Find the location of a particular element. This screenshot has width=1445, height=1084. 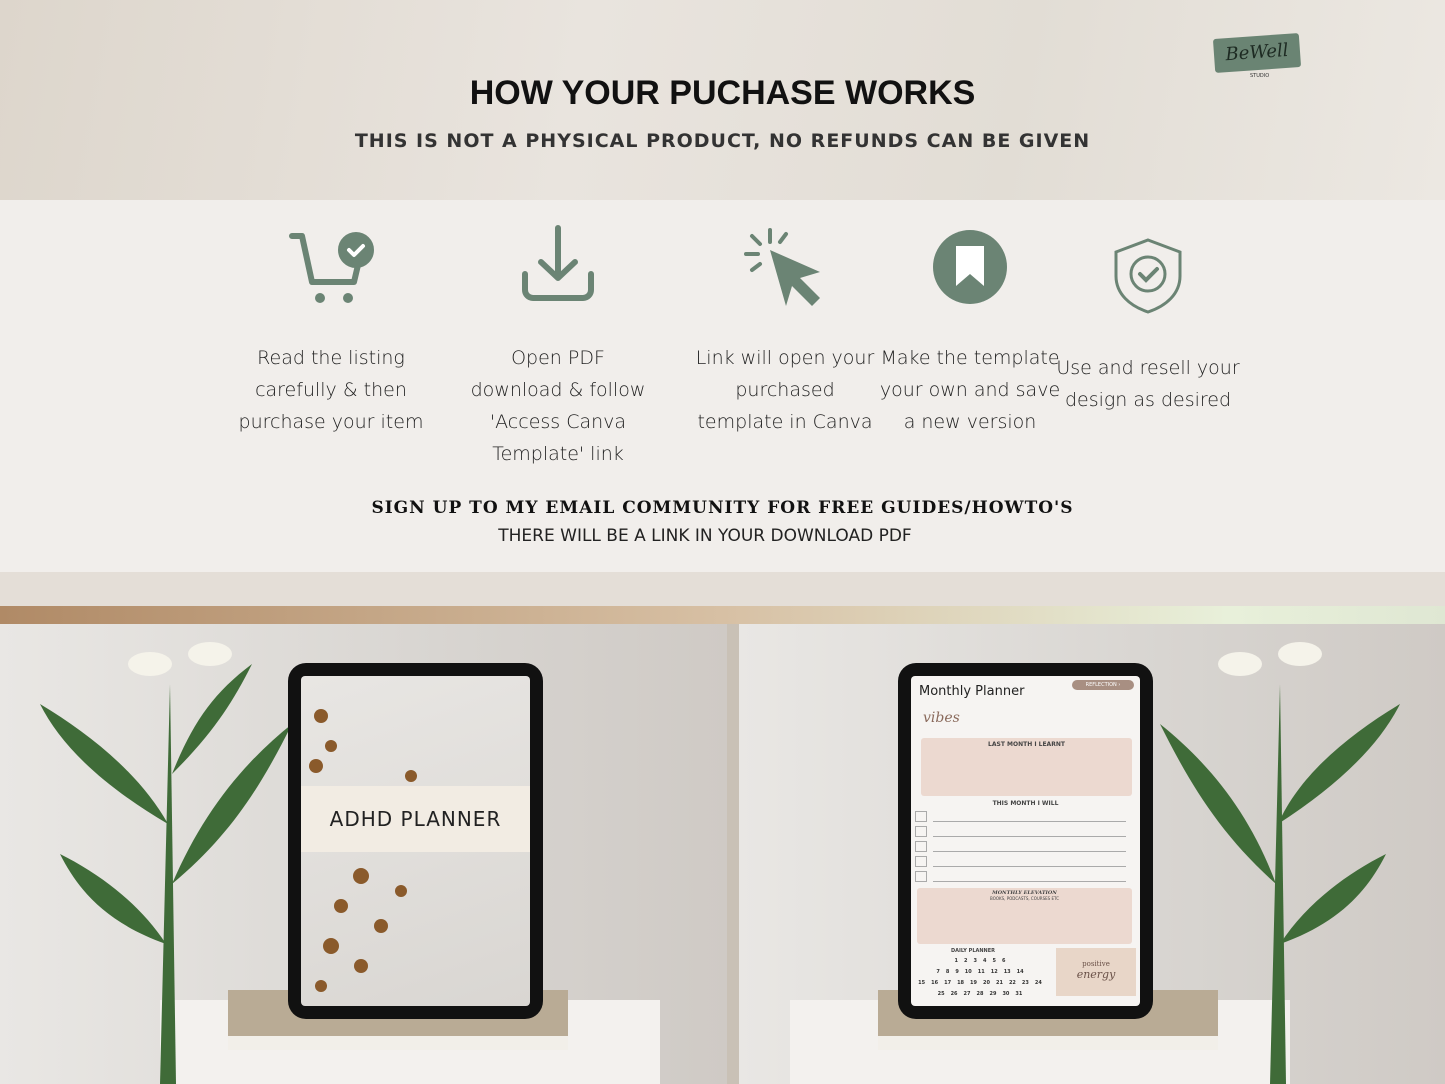

reflection-tab: REFLECTION › is located at coordinates (1103, 685).